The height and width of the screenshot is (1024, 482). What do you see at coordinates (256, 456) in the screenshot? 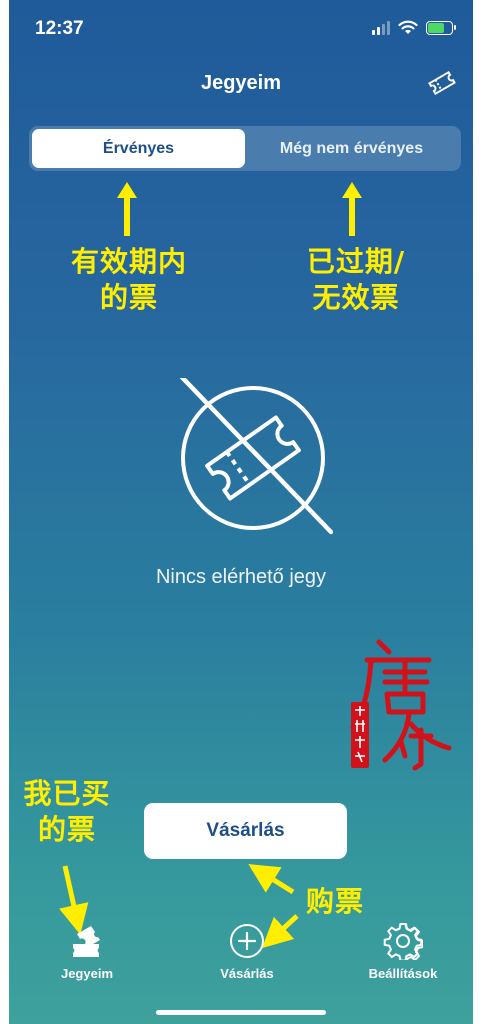
I see `no-ticket-icon` at bounding box center [256, 456].